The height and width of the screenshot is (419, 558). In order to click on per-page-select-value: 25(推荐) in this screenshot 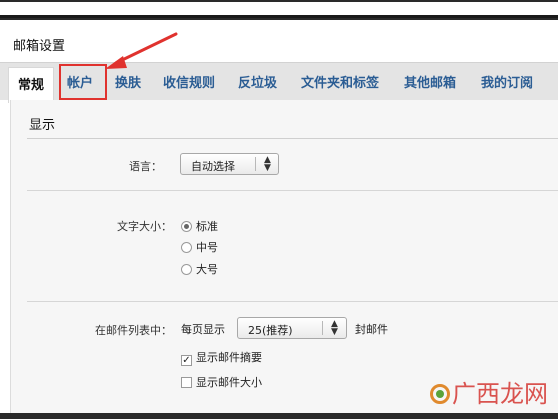, I will do `click(270, 330)`.